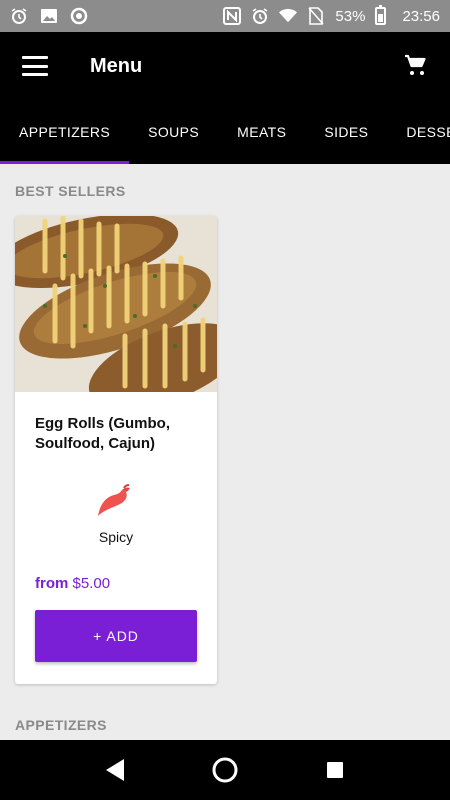  Describe the element at coordinates (428, 132) in the screenshot. I see `tab-label: DESSERTS` at that location.